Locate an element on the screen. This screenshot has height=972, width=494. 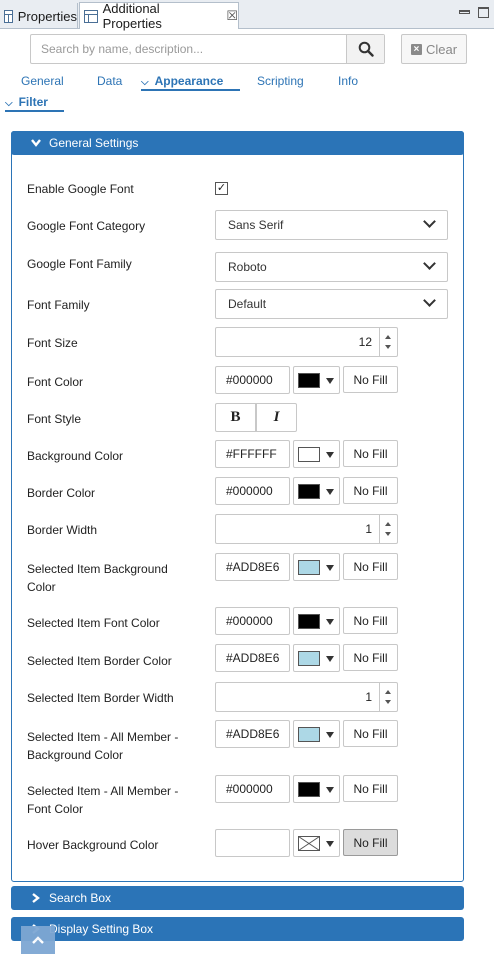
all-member-bg-hex-input: #ADD8E6 is located at coordinates (252, 734).